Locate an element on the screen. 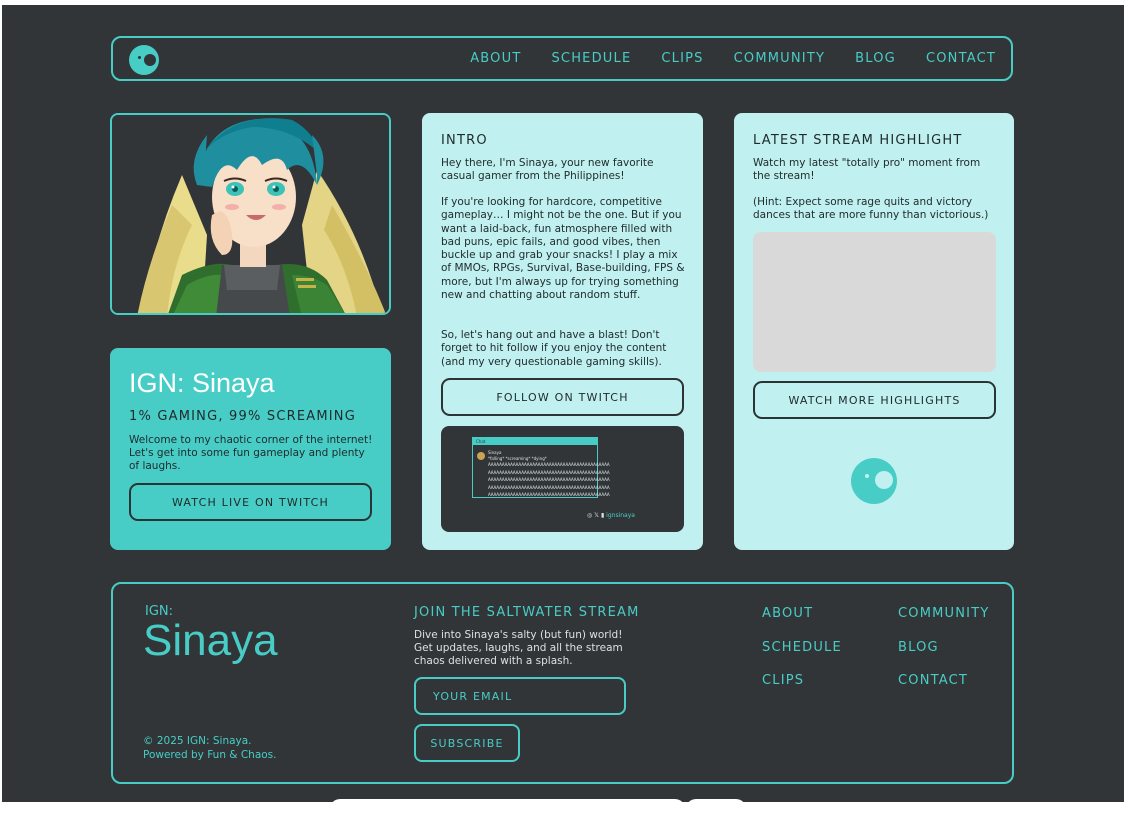 This screenshot has height=819, width=1129. nav-link-schedule: SCHEDULE is located at coordinates (591, 58).